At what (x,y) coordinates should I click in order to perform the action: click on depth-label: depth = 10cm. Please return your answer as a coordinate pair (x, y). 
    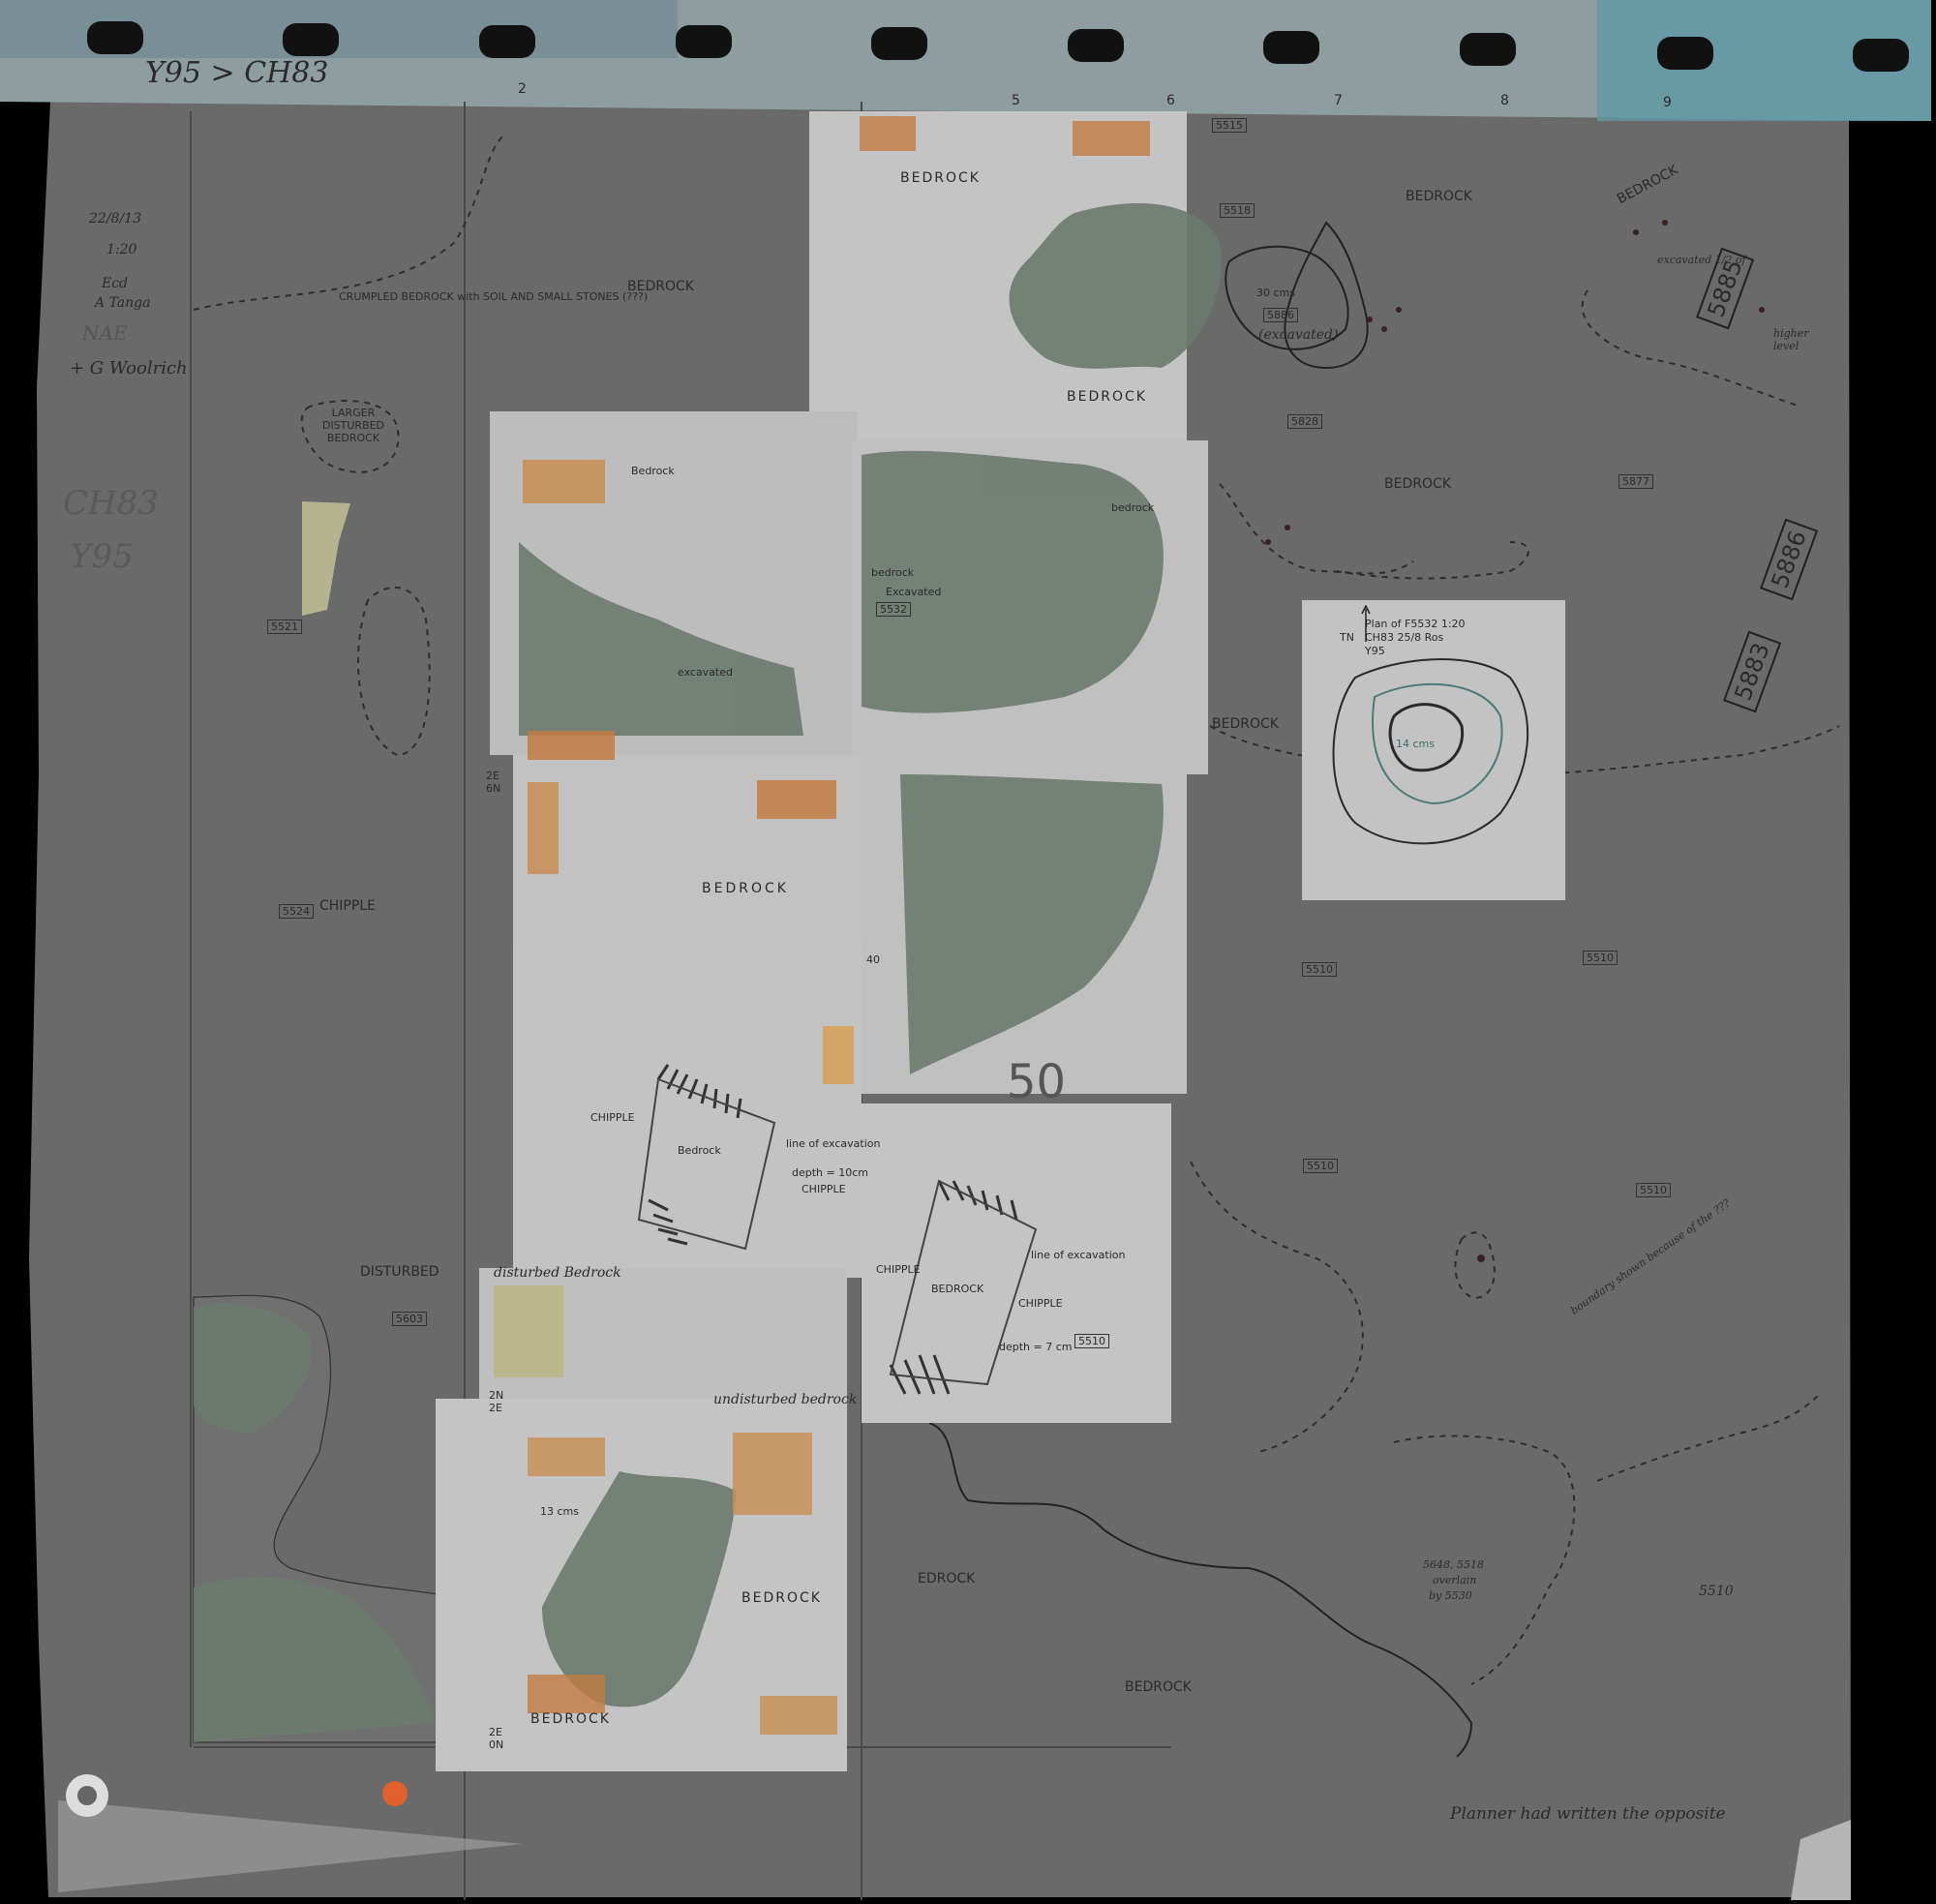
    Looking at the image, I should click on (830, 1173).